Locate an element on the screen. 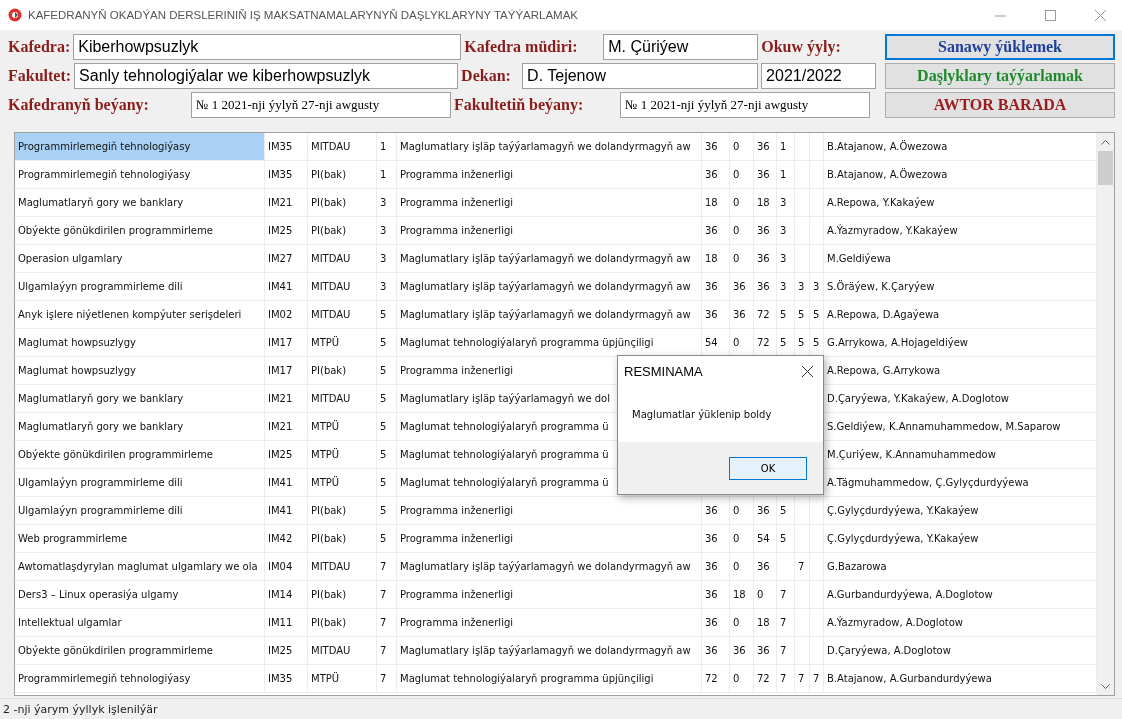  table-cell: A.Repowa, G.Arrykowa is located at coordinates (884, 370).